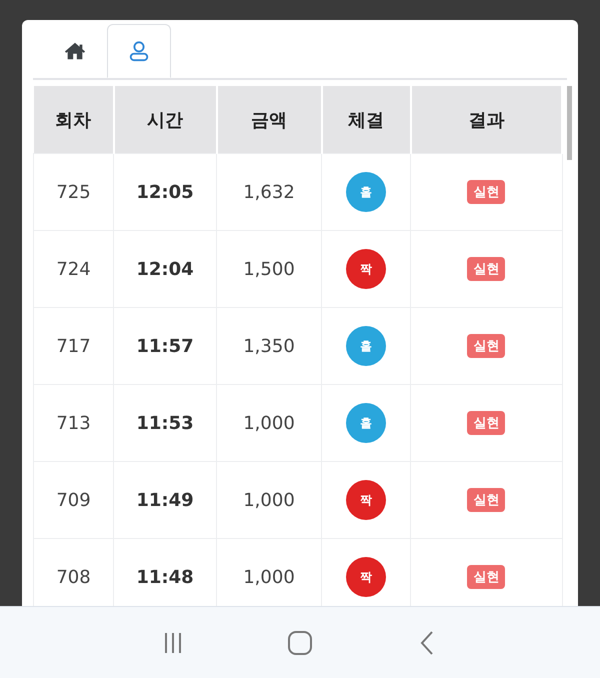 The height and width of the screenshot is (678, 600). Describe the element at coordinates (74, 269) in the screenshot. I see `table-cell: 724` at that location.